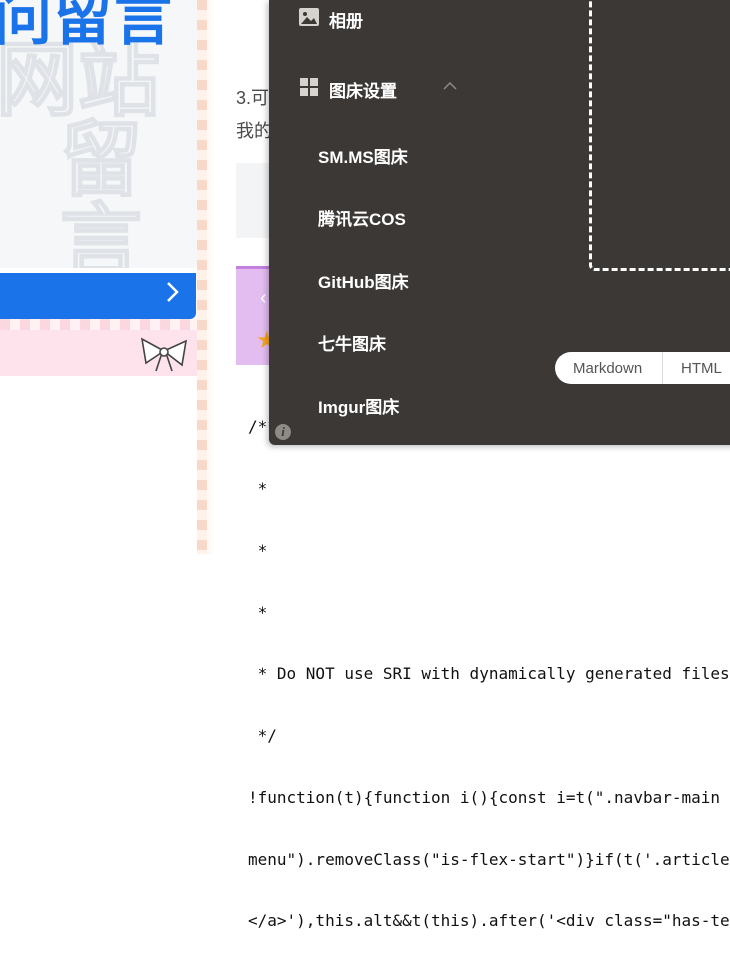 The height and width of the screenshot is (953, 730). I want to click on image-icon, so click(309, 19).